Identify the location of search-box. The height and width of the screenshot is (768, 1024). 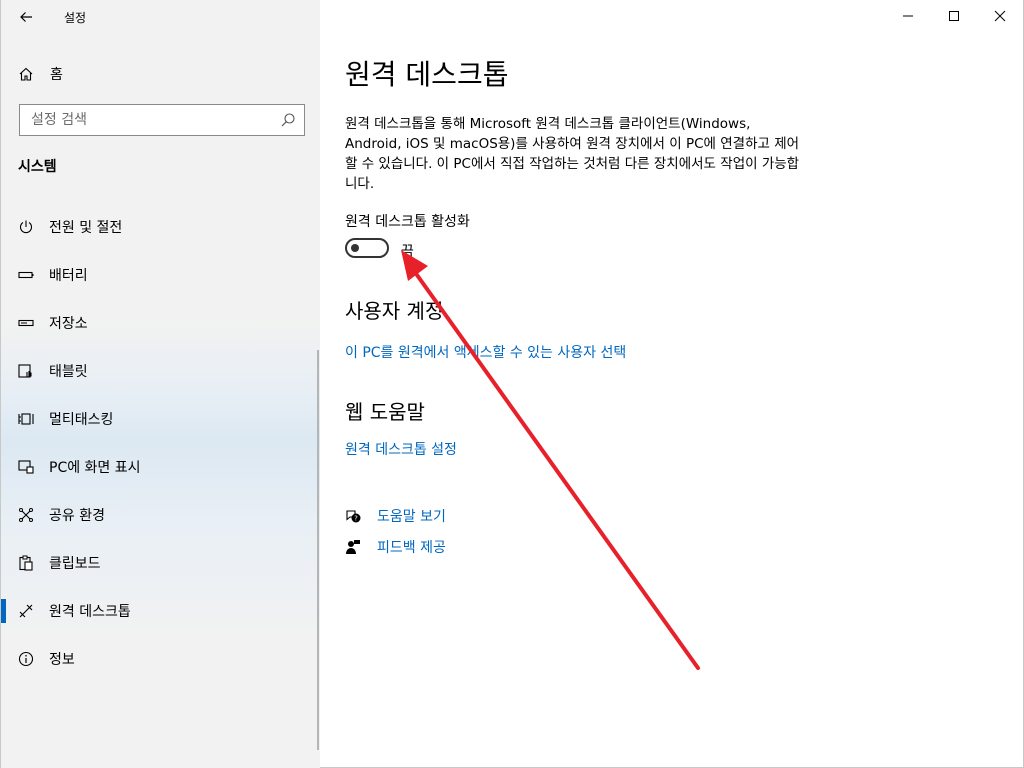
(162, 120).